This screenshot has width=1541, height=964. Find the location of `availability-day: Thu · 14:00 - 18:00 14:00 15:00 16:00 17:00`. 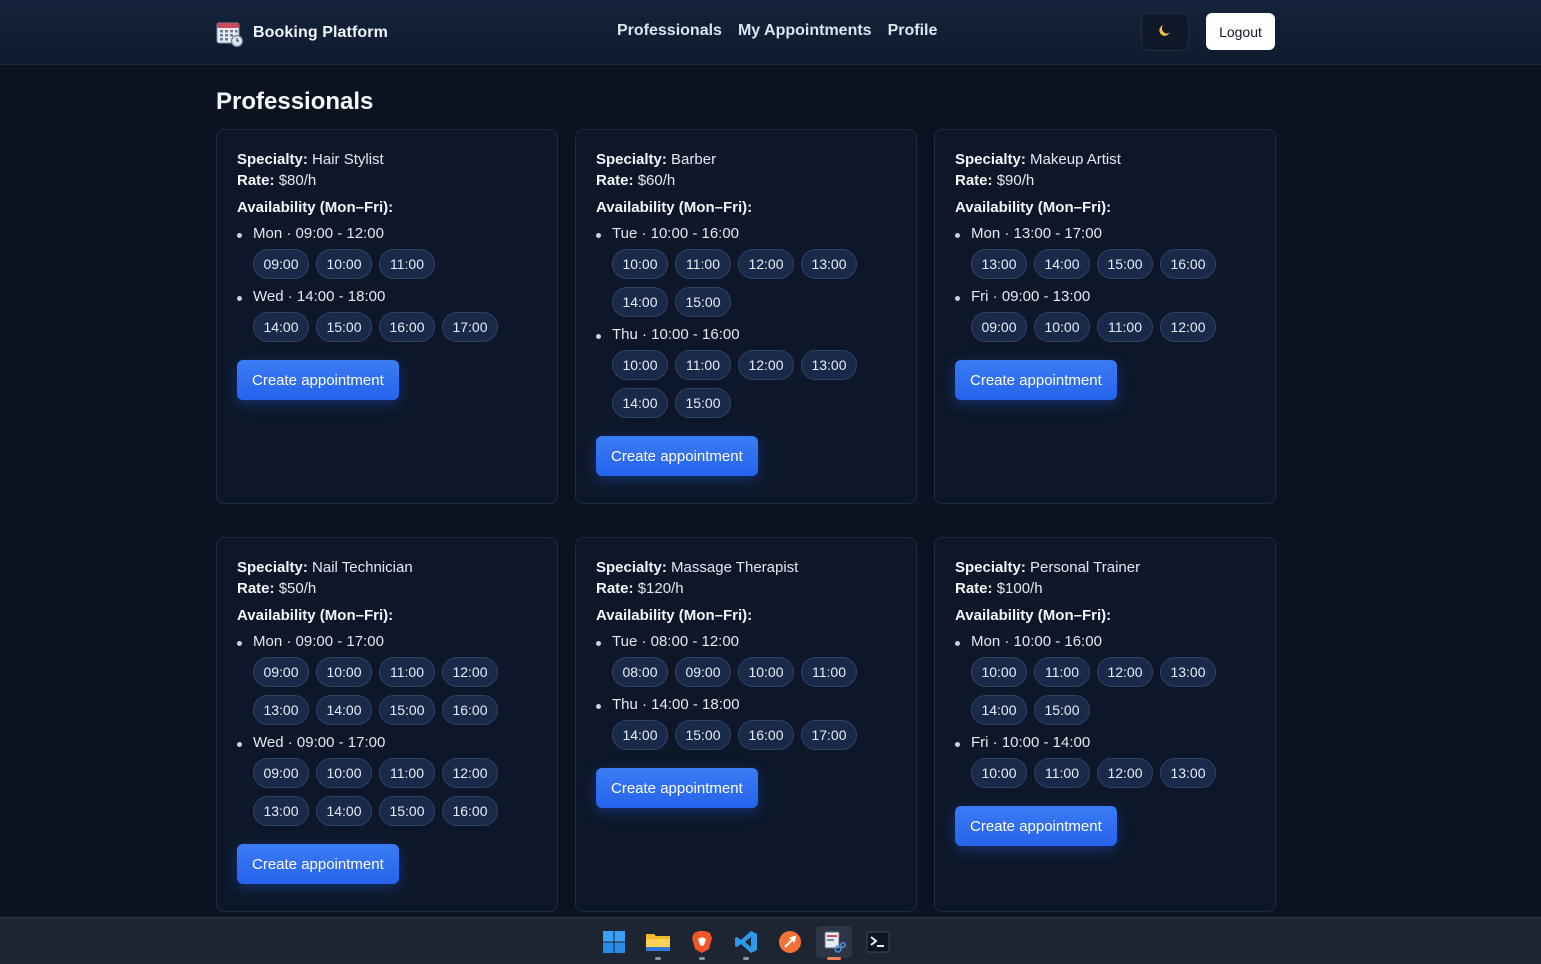

availability-day: Thu · 14:00 - 18:00 14:00 15:00 16:00 17:00 is located at coordinates (746, 722).